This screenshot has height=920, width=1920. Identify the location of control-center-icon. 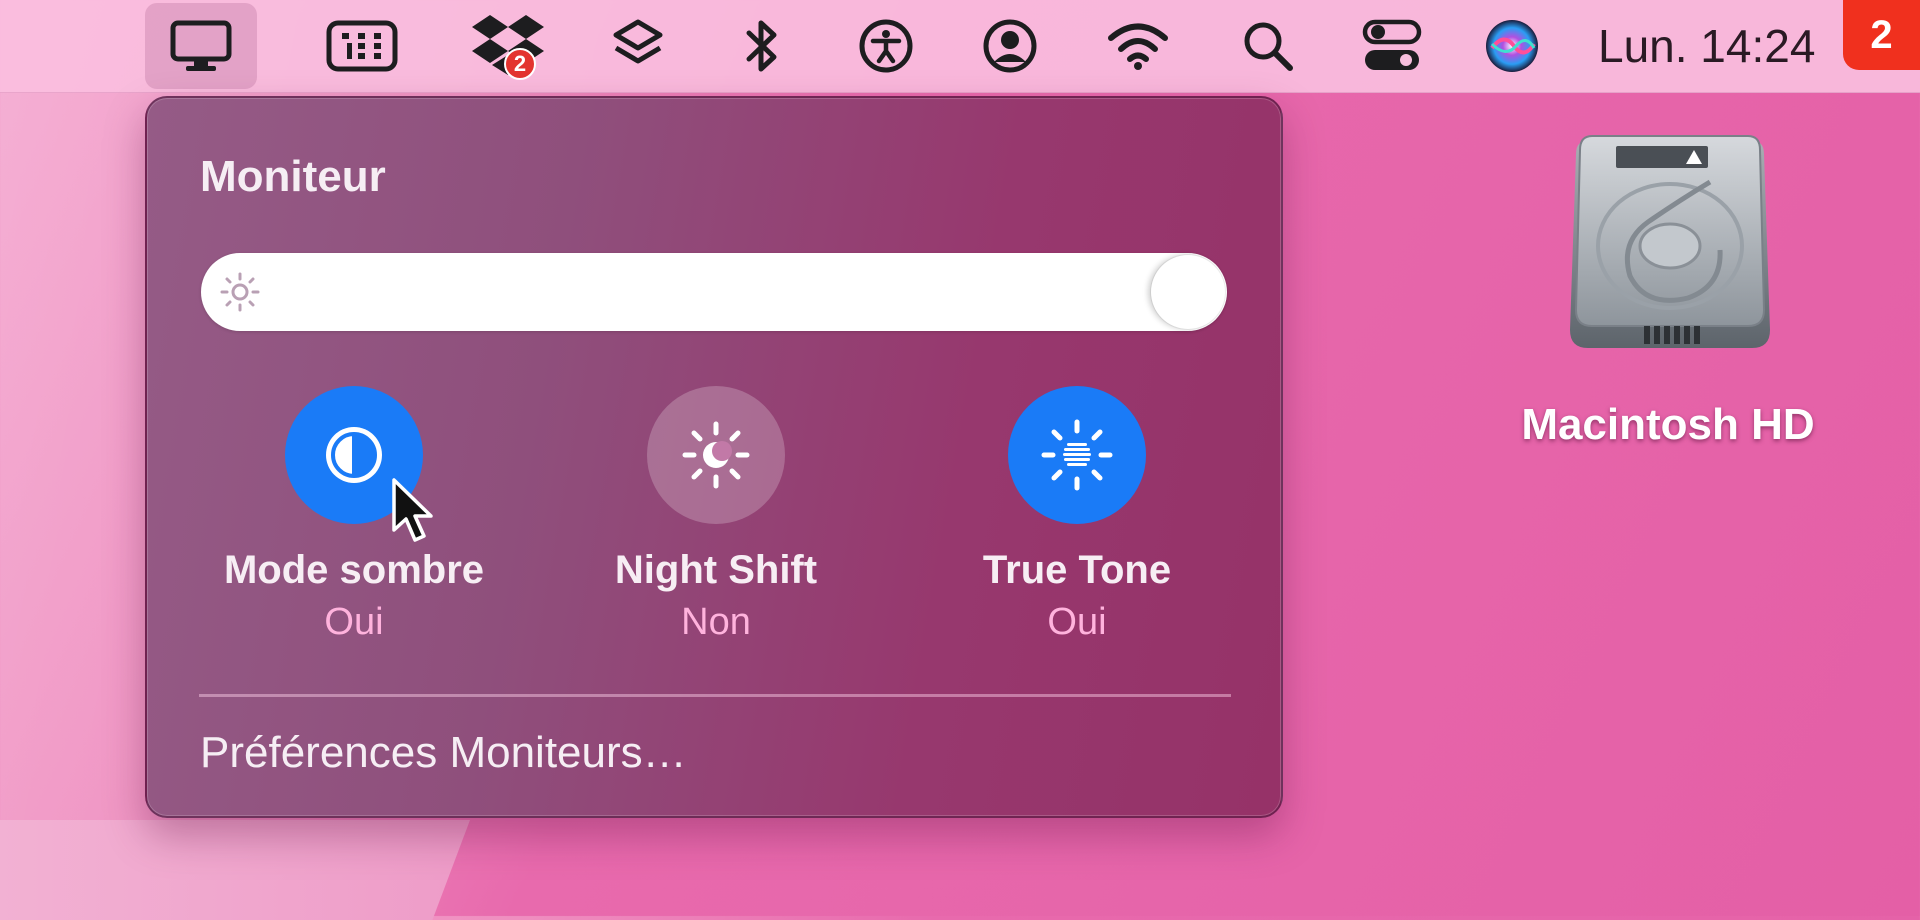
(1392, 44).